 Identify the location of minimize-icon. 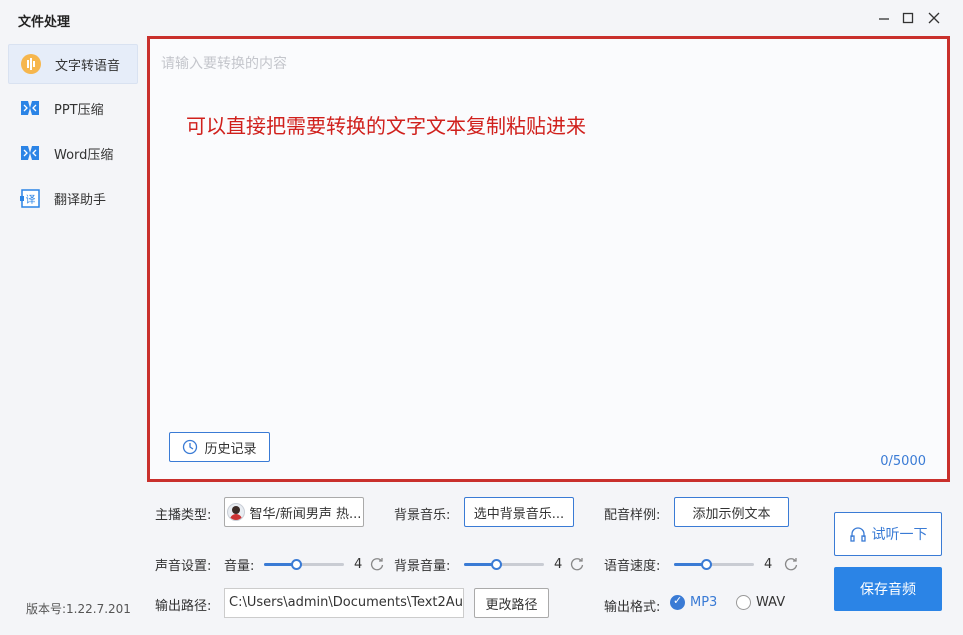
(884, 19).